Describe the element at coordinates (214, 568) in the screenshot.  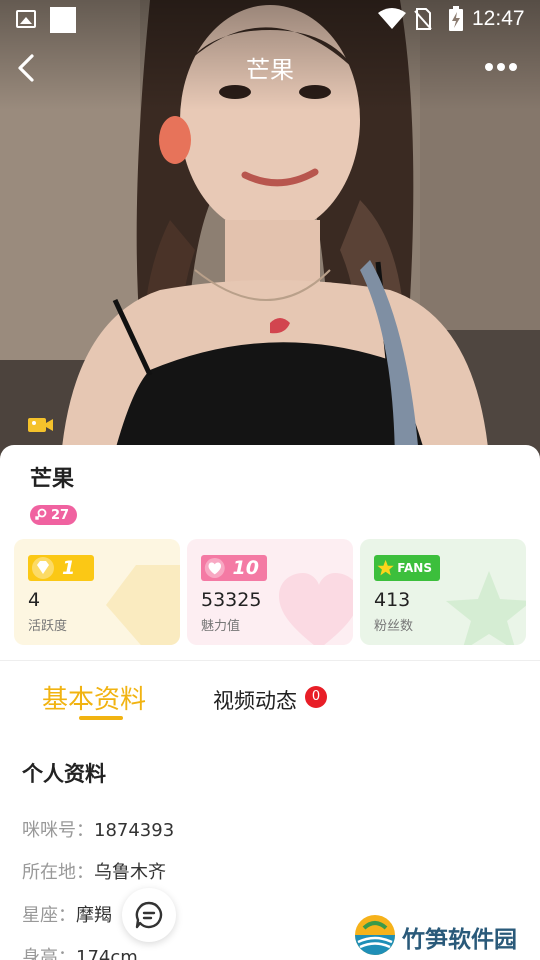
I see `heart-icon` at that location.